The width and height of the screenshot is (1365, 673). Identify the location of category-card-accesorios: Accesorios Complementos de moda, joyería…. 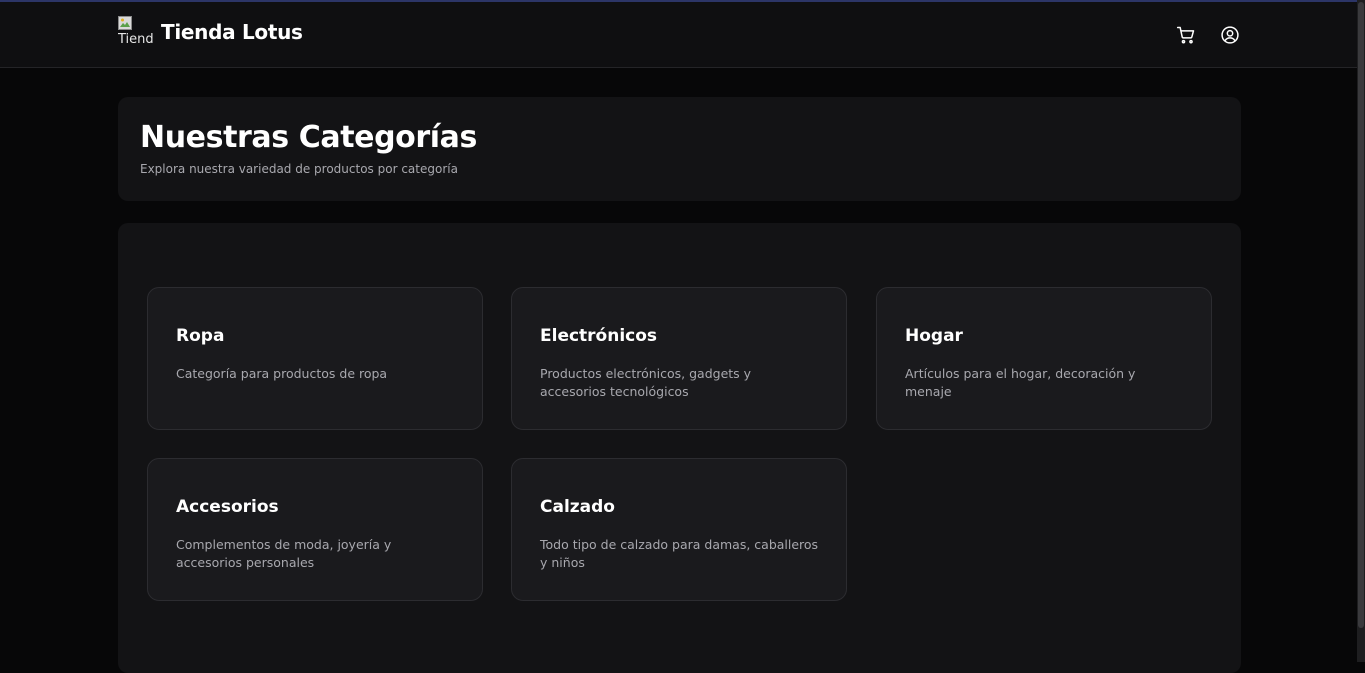
(315, 529).